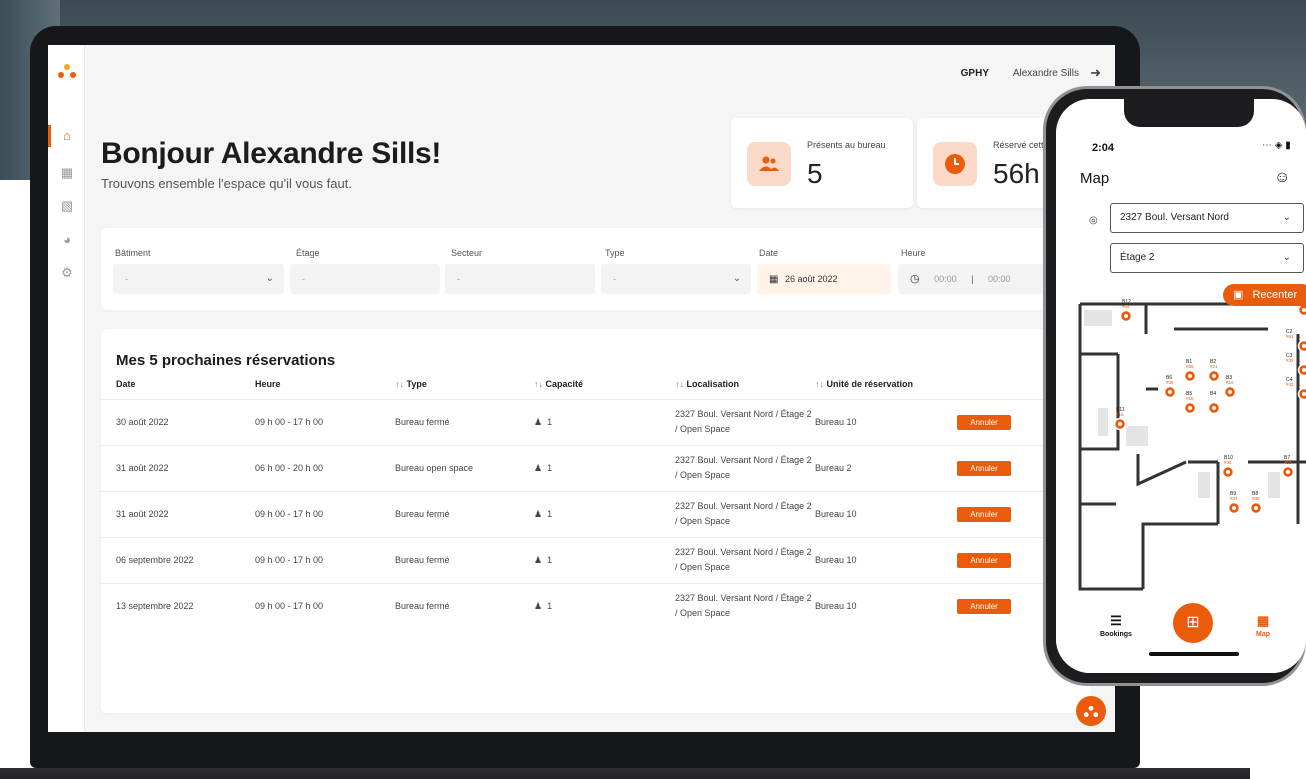 Image resolution: width=1306 pixels, height=779 pixels. Describe the element at coordinates (1282, 178) in the screenshot. I see `account-icon: ☺` at that location.